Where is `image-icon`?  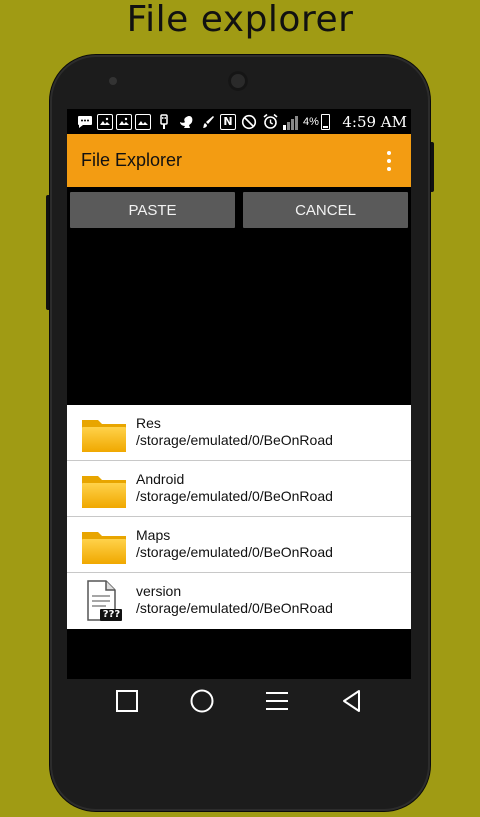 image-icon is located at coordinates (143, 121).